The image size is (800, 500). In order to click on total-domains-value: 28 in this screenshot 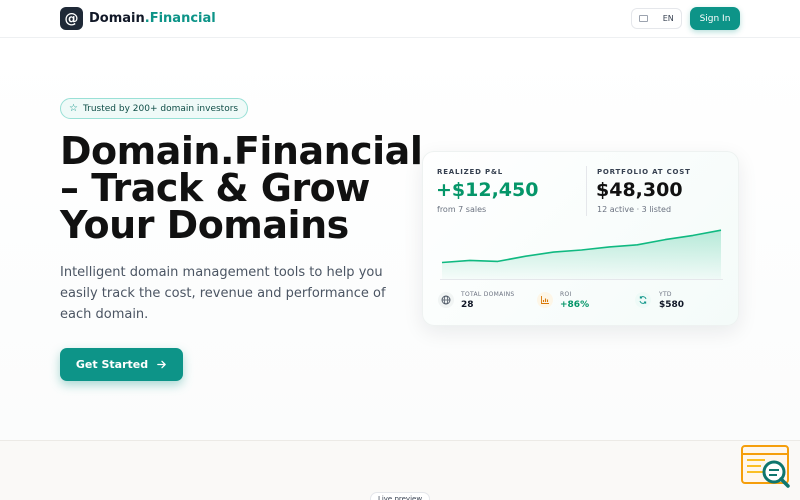, I will do `click(467, 305)`.